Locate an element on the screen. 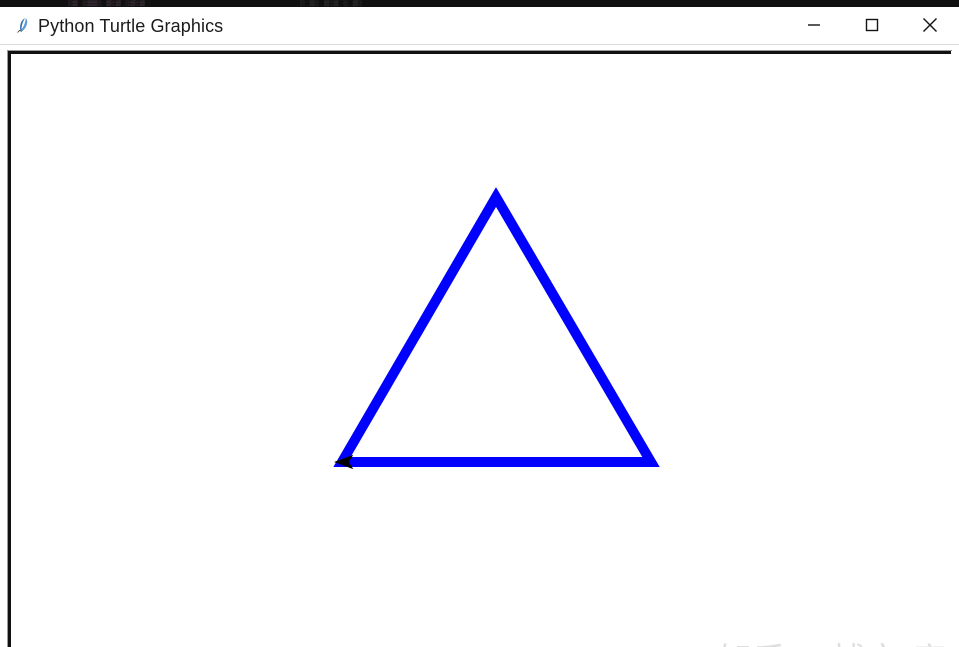 The width and height of the screenshot is (959, 647). maximize-icon is located at coordinates (872, 26).